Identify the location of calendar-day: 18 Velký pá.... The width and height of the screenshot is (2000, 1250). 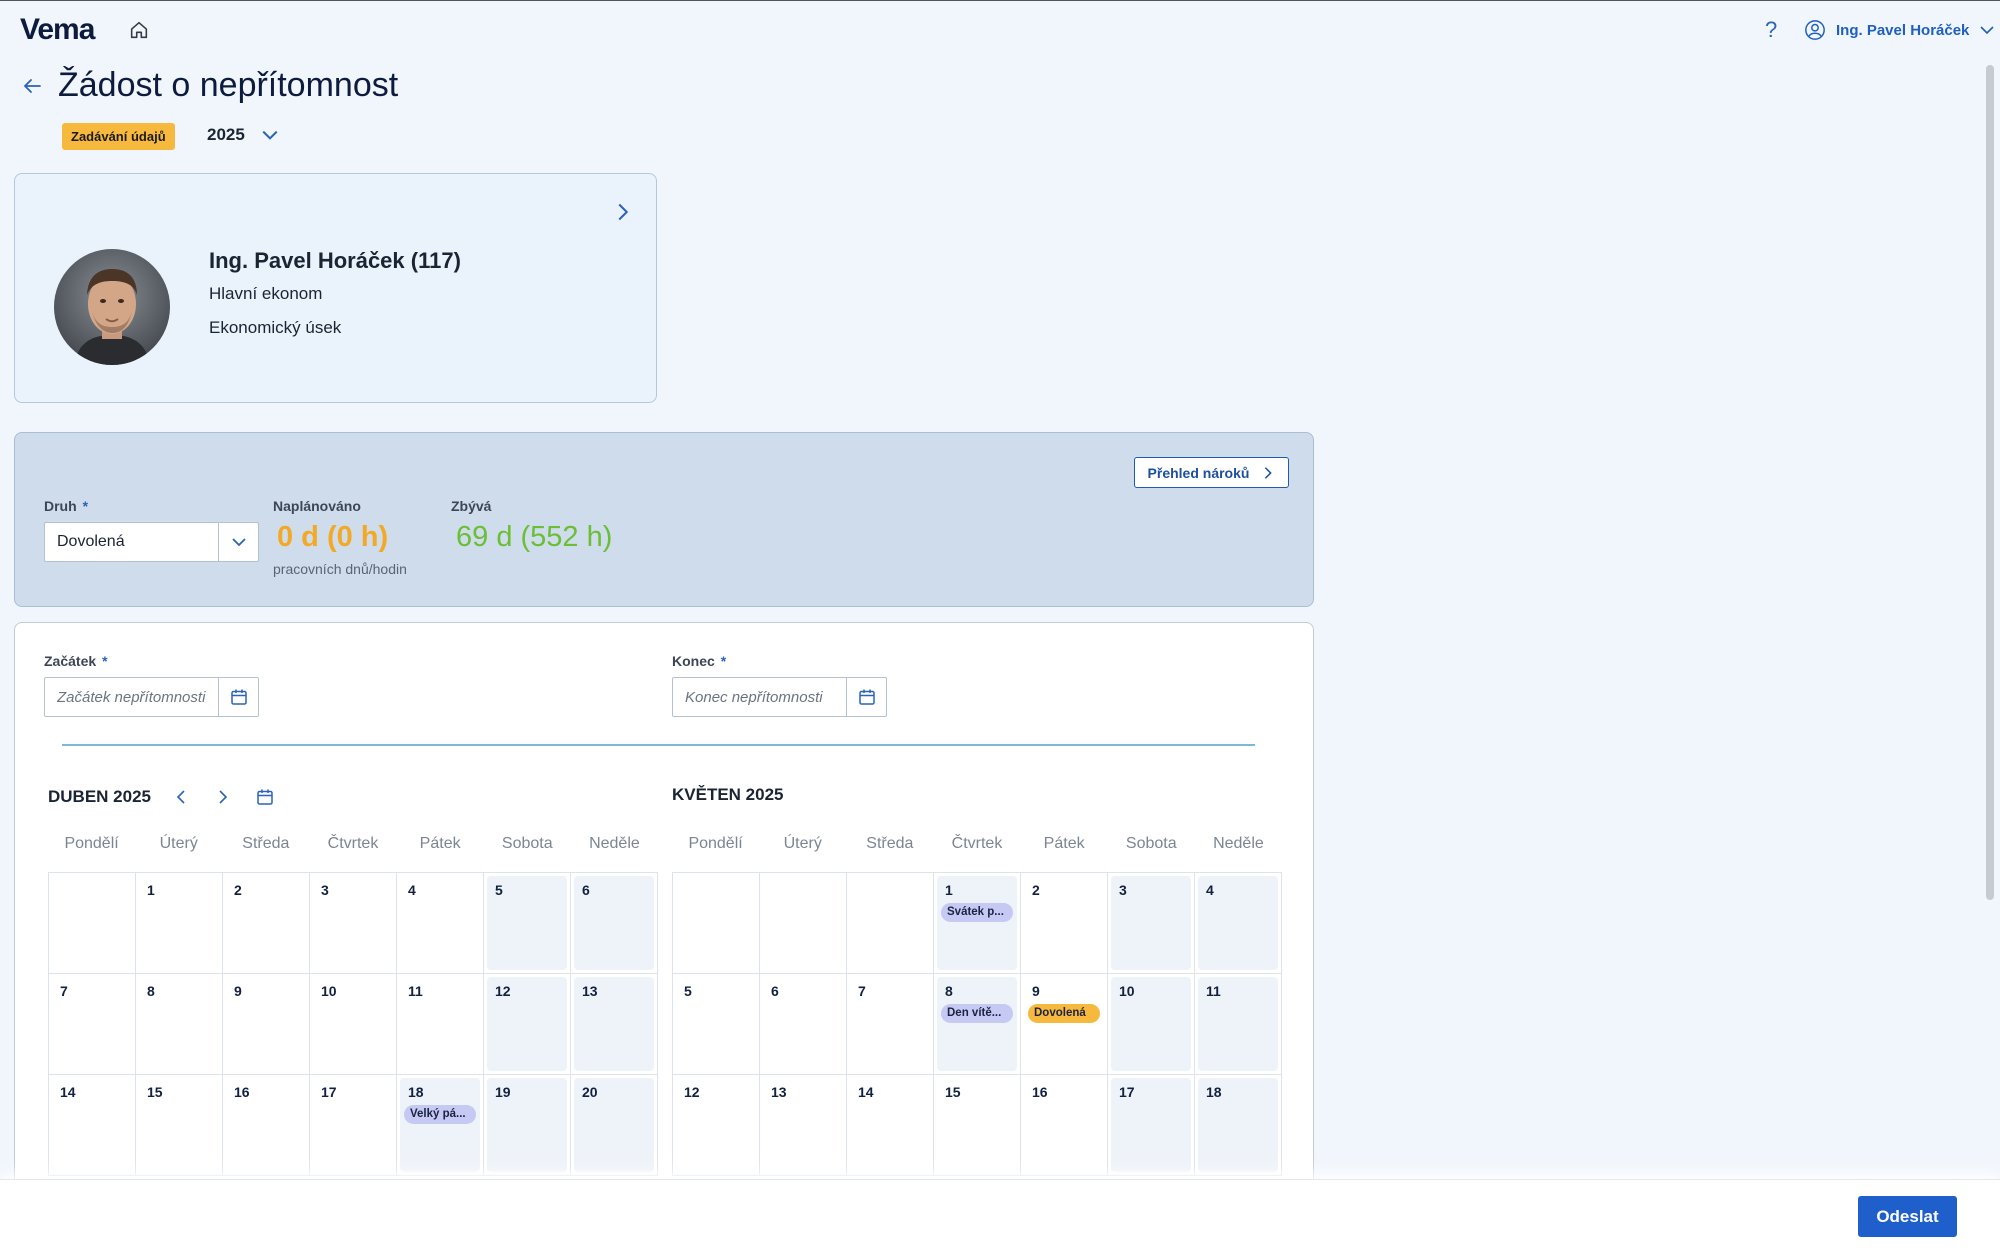
(440, 1125).